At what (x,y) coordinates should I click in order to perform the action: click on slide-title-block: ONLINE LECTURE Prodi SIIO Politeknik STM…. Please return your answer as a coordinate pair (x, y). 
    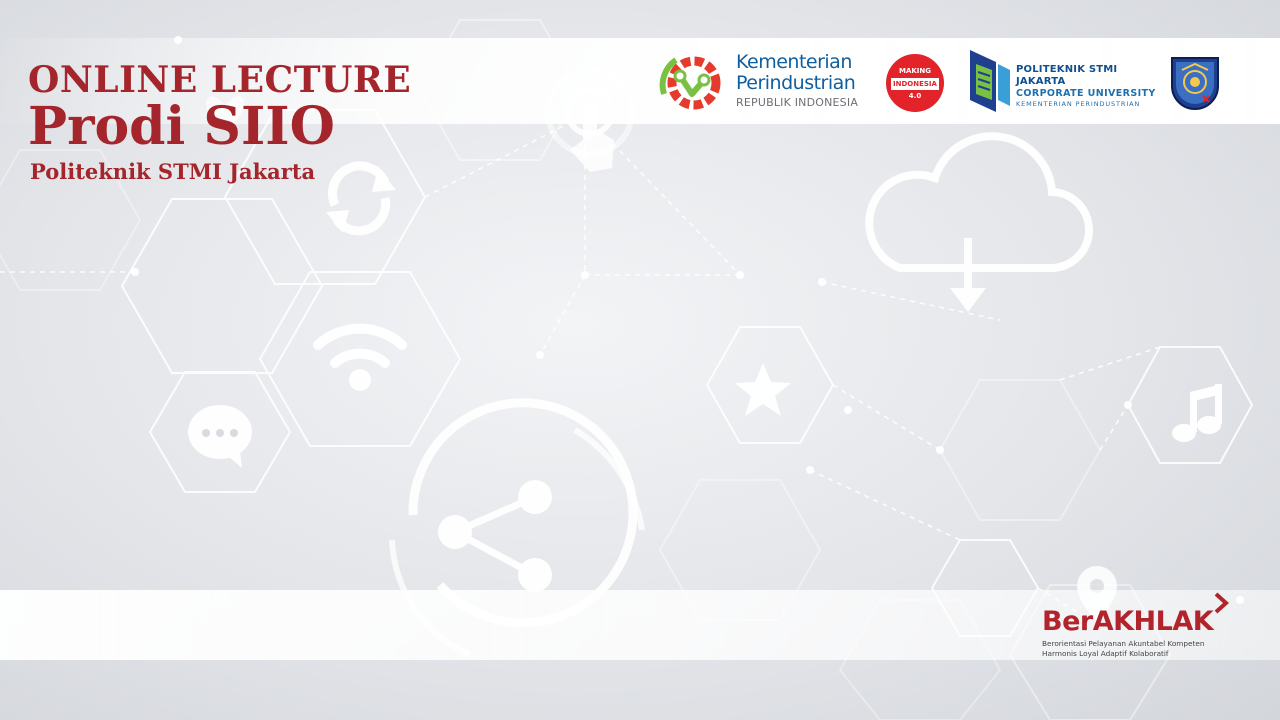
    Looking at the image, I should click on (219, 122).